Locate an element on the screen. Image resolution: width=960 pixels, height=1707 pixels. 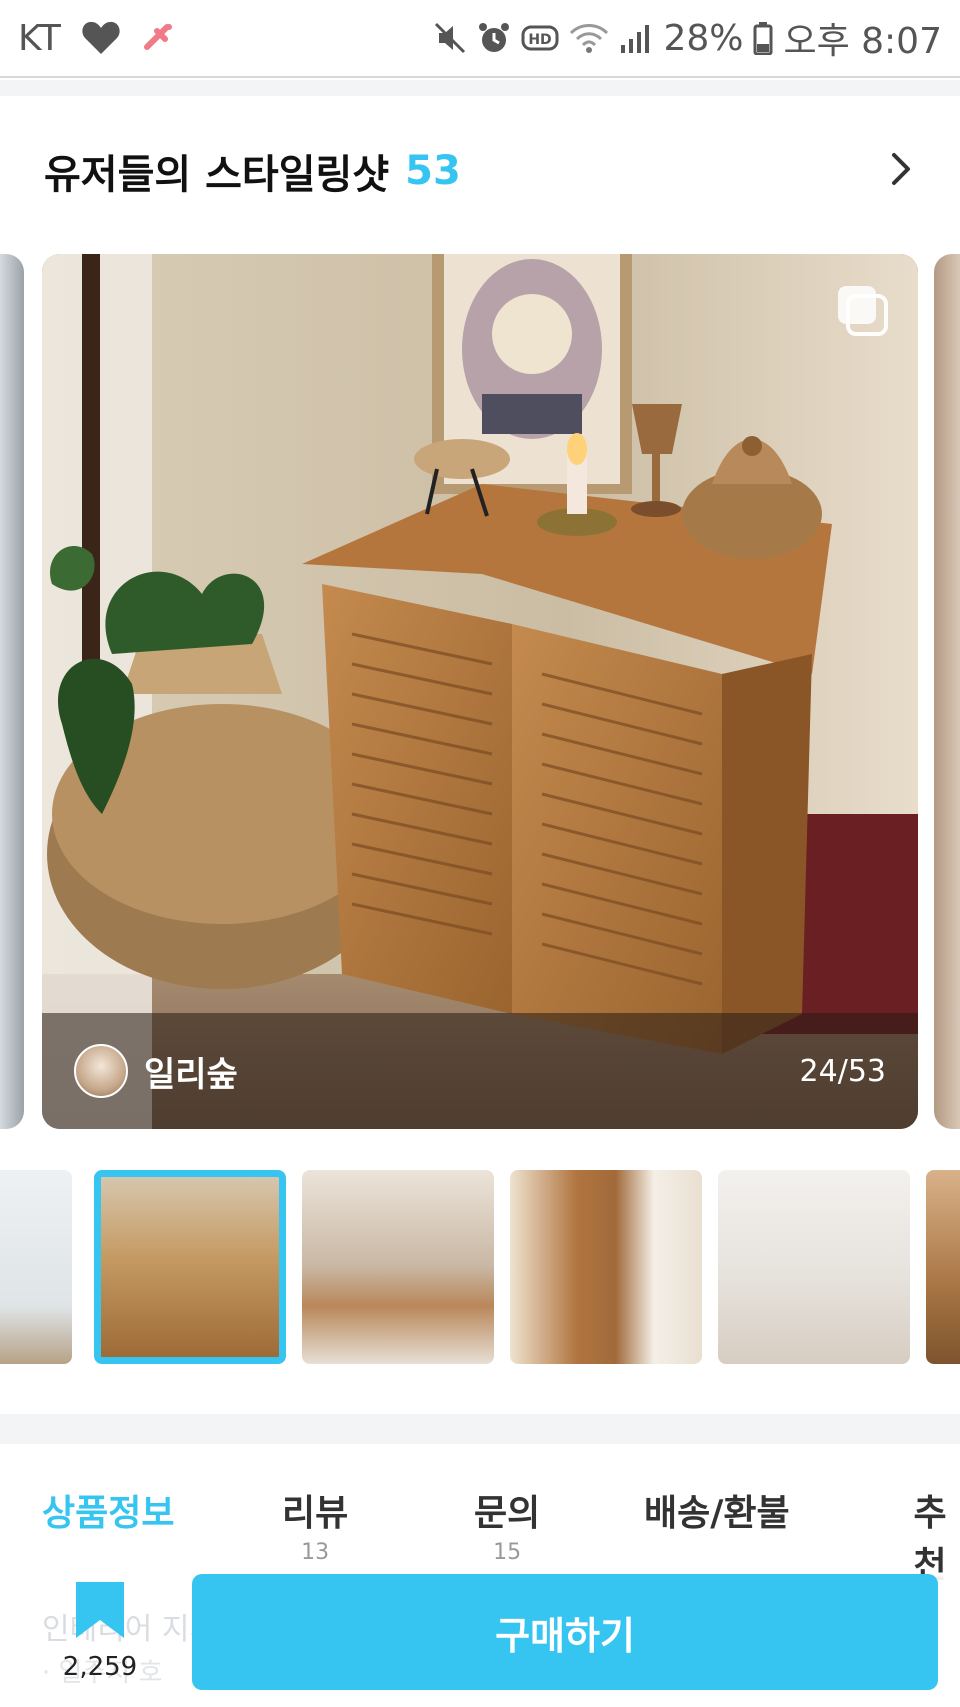
tab-product-info: 상품정보 is located at coordinates (108, 1510).